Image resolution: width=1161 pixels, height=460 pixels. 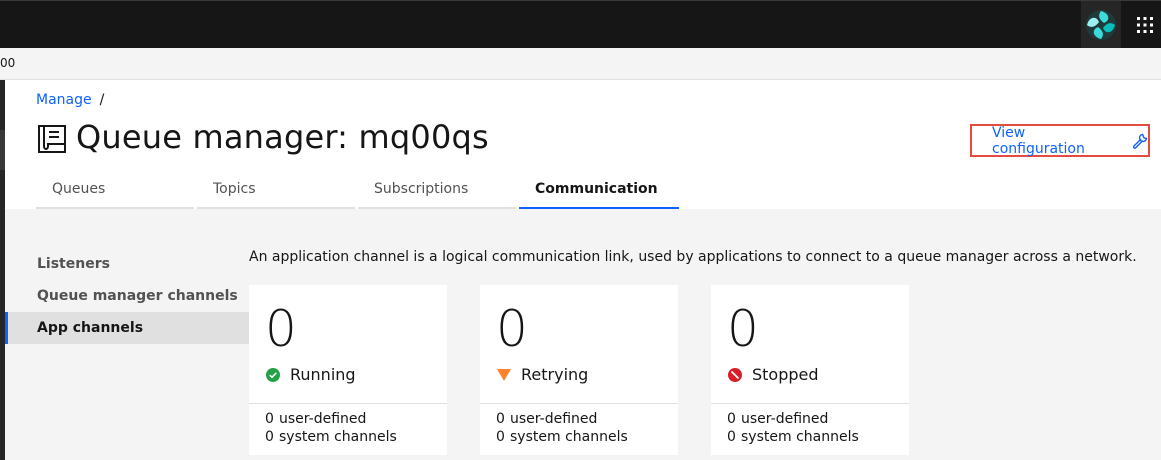 I want to click on sidenav-label: Queue manager channels, so click(x=137, y=296).